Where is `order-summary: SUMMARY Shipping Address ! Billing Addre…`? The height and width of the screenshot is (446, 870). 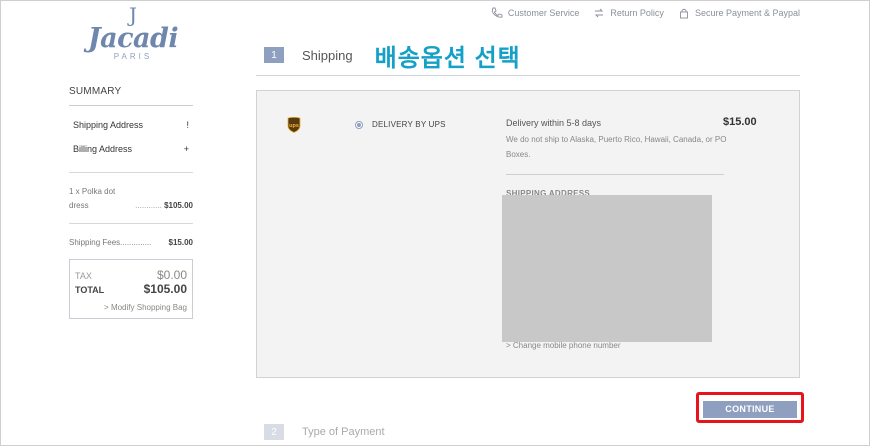 order-summary: SUMMARY Shipping Address ! Billing Addre… is located at coordinates (131, 202).